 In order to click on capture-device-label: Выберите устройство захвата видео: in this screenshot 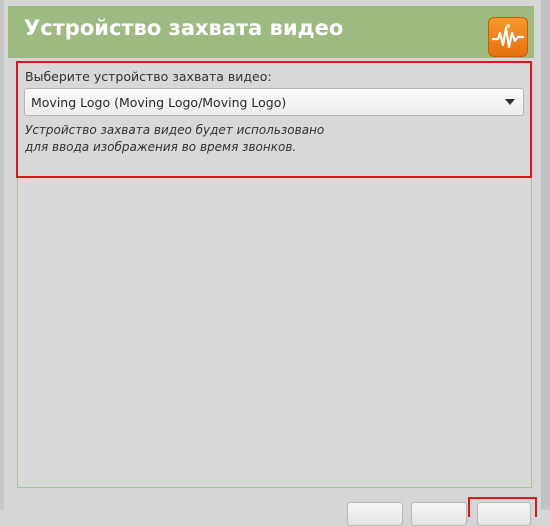, I will do `click(148, 76)`.